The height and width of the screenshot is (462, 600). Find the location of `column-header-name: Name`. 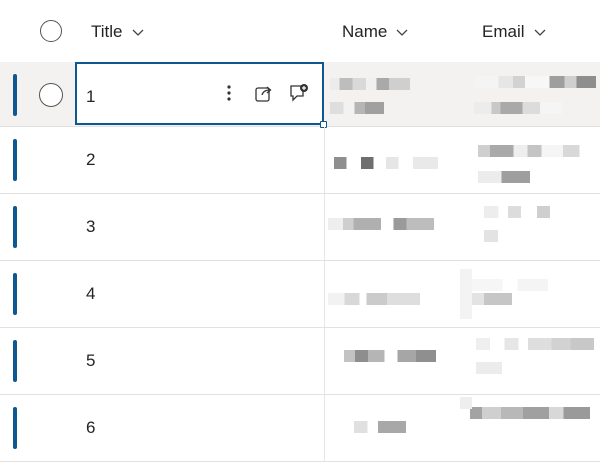

column-header-name: Name is located at coordinates (375, 32).